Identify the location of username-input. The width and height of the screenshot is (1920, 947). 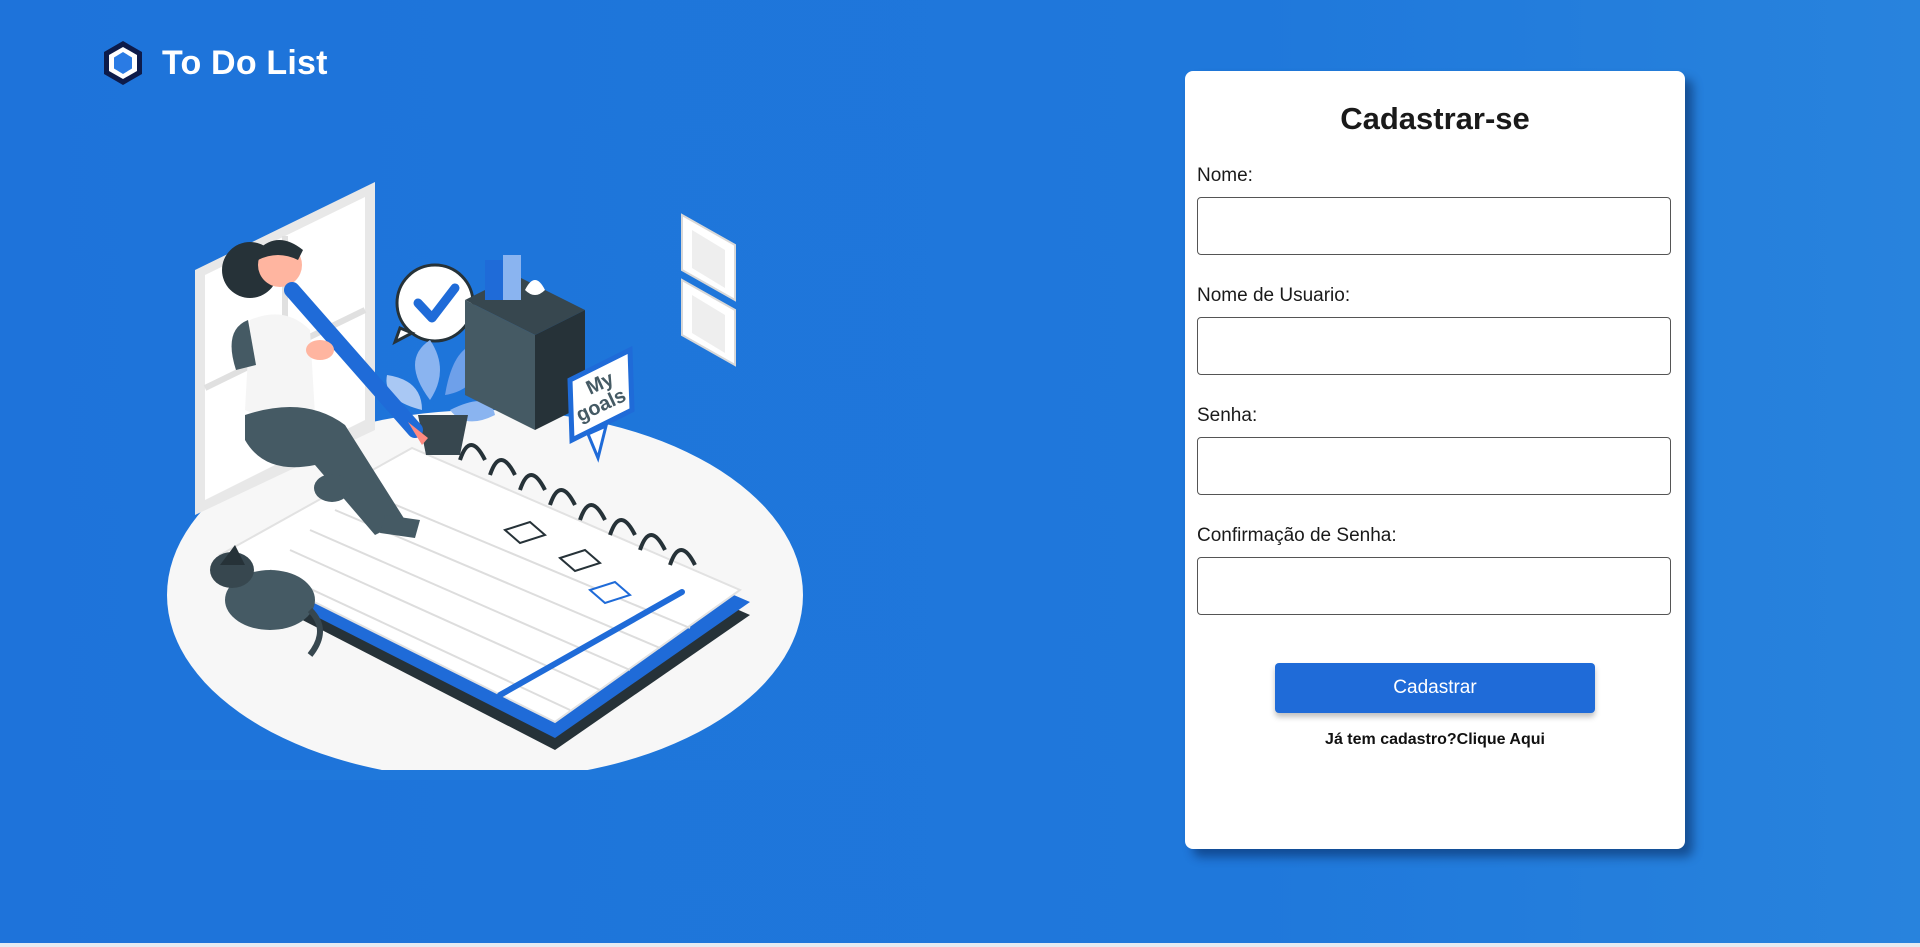
(1434, 346).